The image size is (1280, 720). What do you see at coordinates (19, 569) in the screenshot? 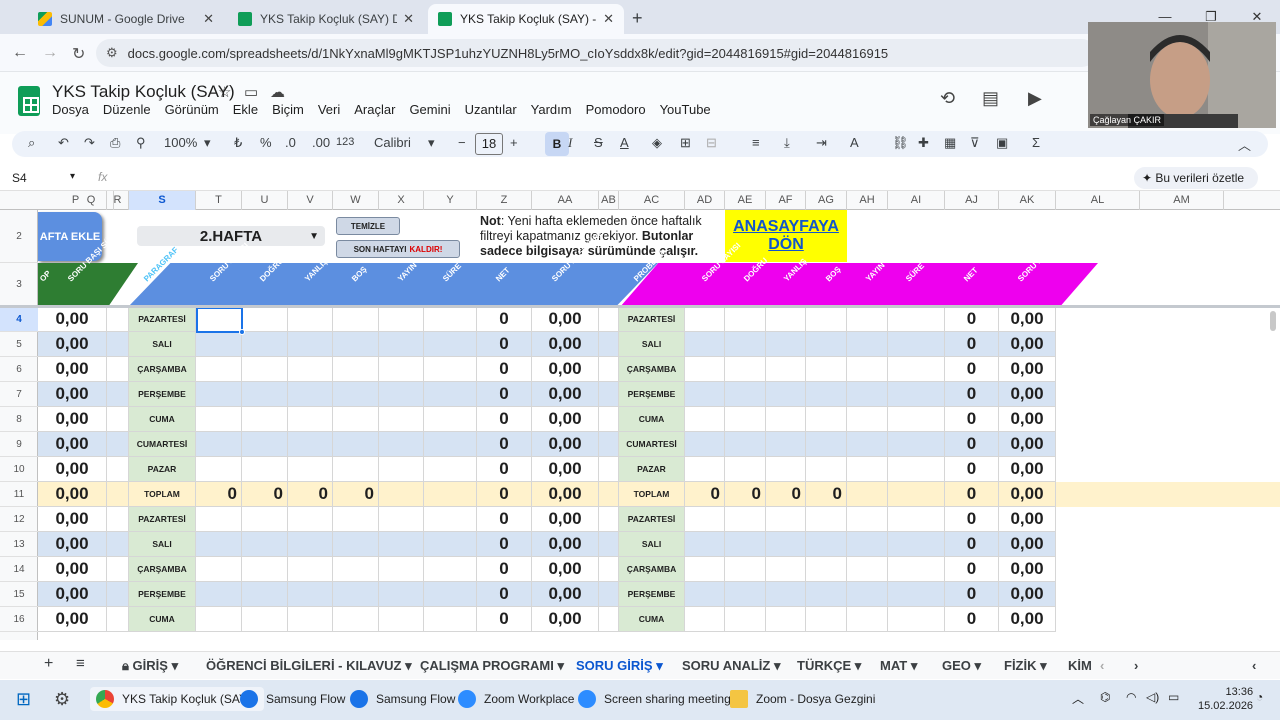
I see `row-header-14: 14` at bounding box center [19, 569].